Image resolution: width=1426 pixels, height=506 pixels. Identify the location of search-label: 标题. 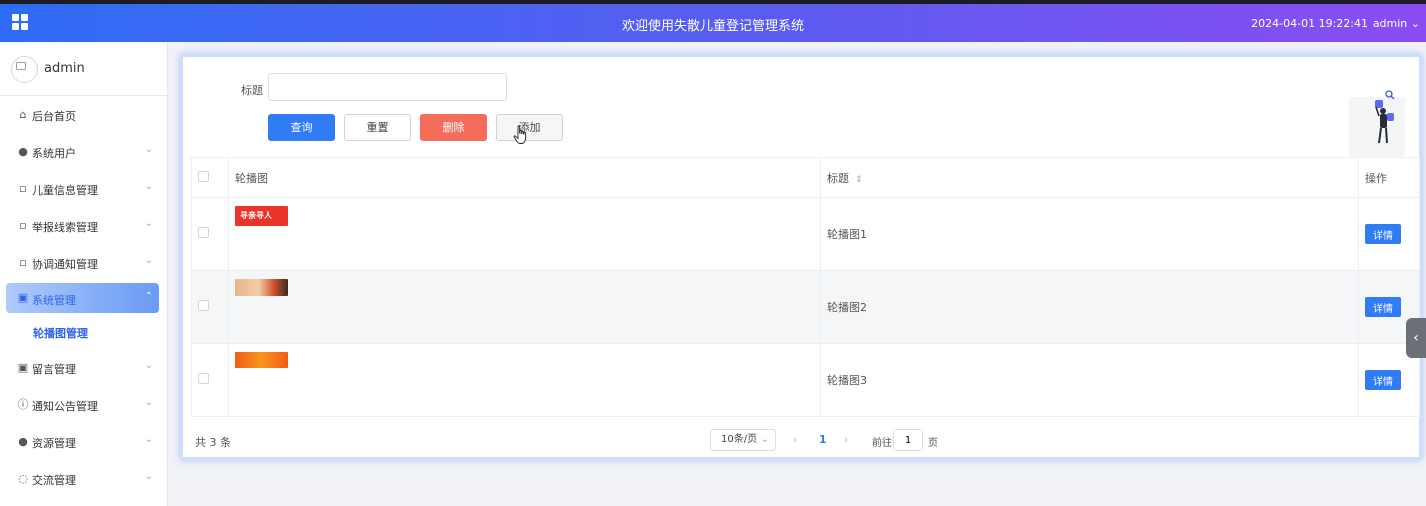
(252, 90).